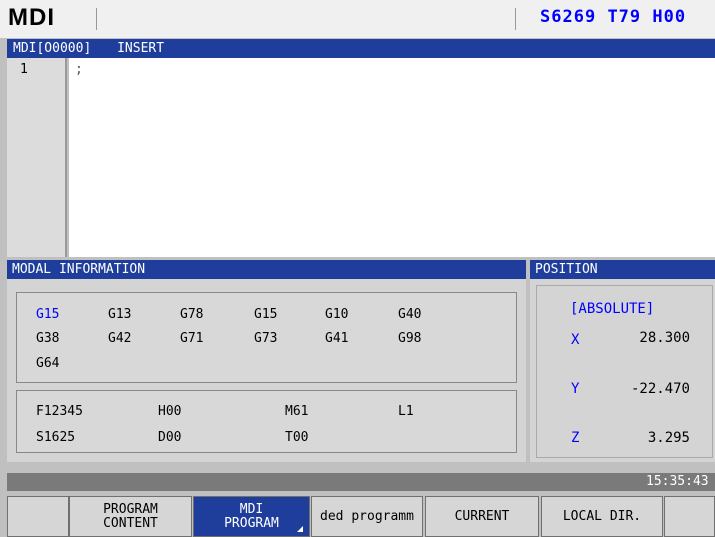 This screenshot has height=537, width=715. Describe the element at coordinates (668, 438) in the screenshot. I see `axis-value-z: 3.295` at that location.